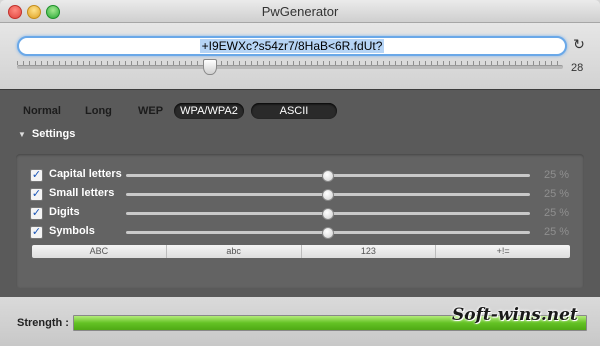 Image resolution: width=600 pixels, height=346 pixels. What do you see at coordinates (36, 194) in the screenshot?
I see `small-letters-checkbox: ✓` at bounding box center [36, 194].